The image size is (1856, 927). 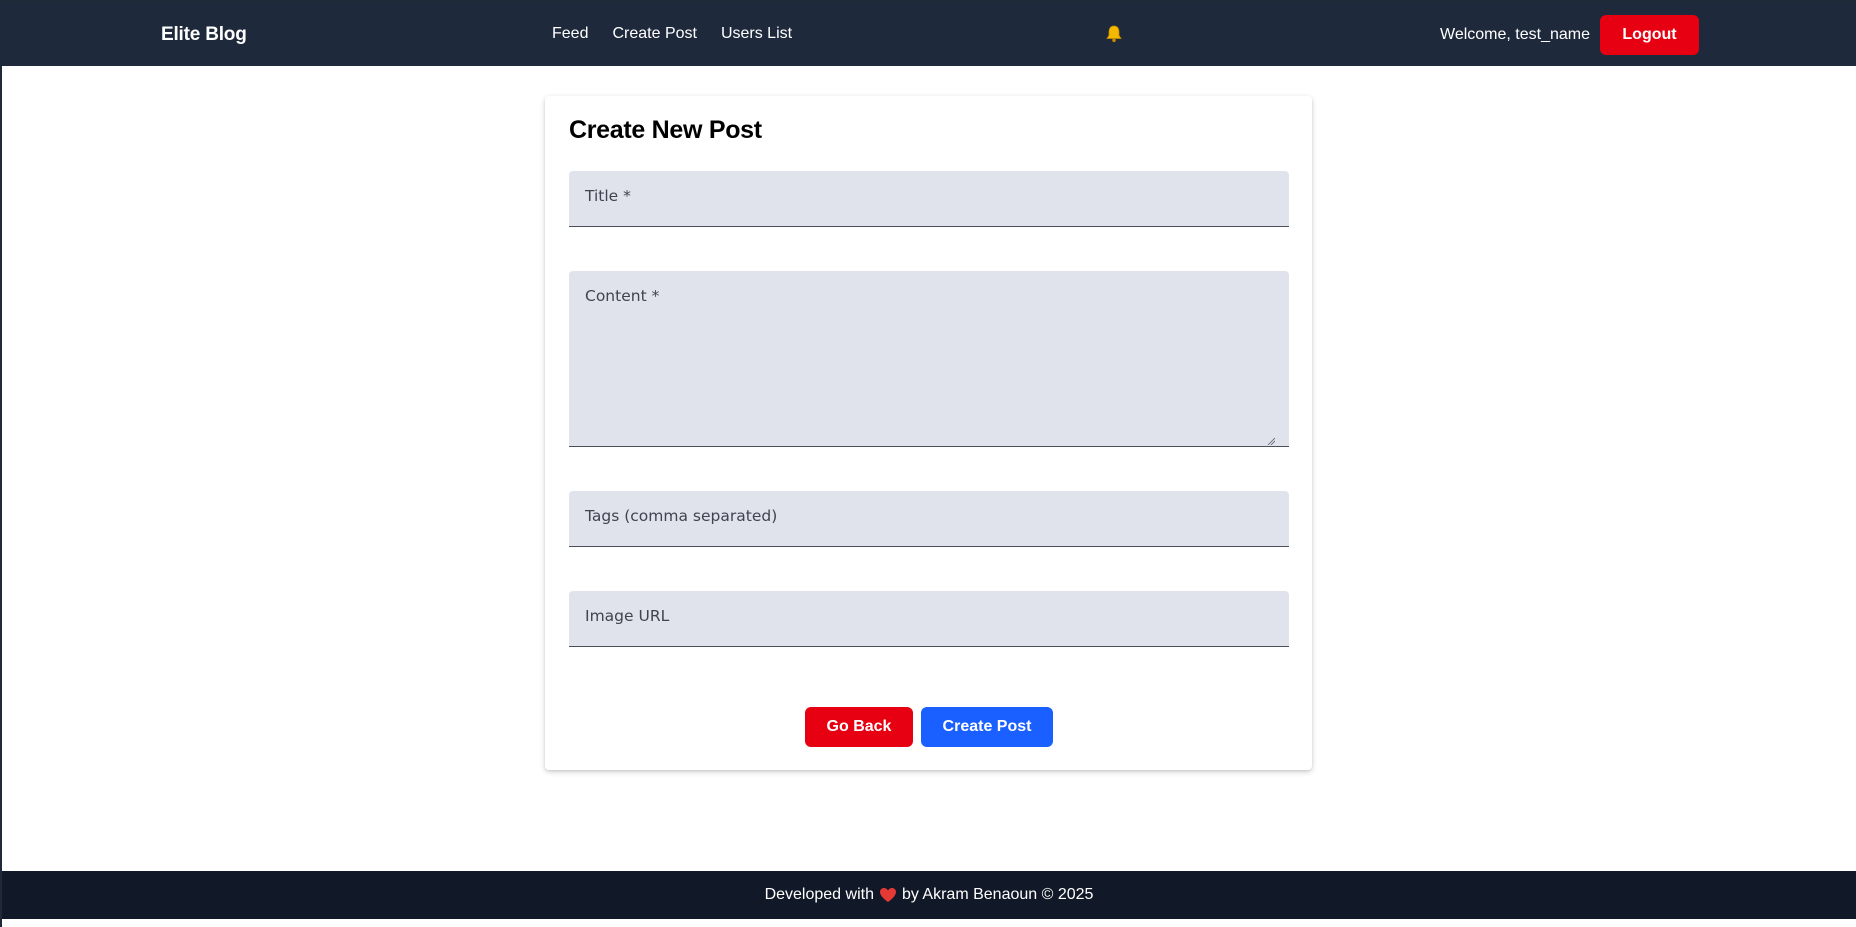 What do you see at coordinates (654, 34) in the screenshot?
I see `nav-link-create-post: Create Post` at bounding box center [654, 34].